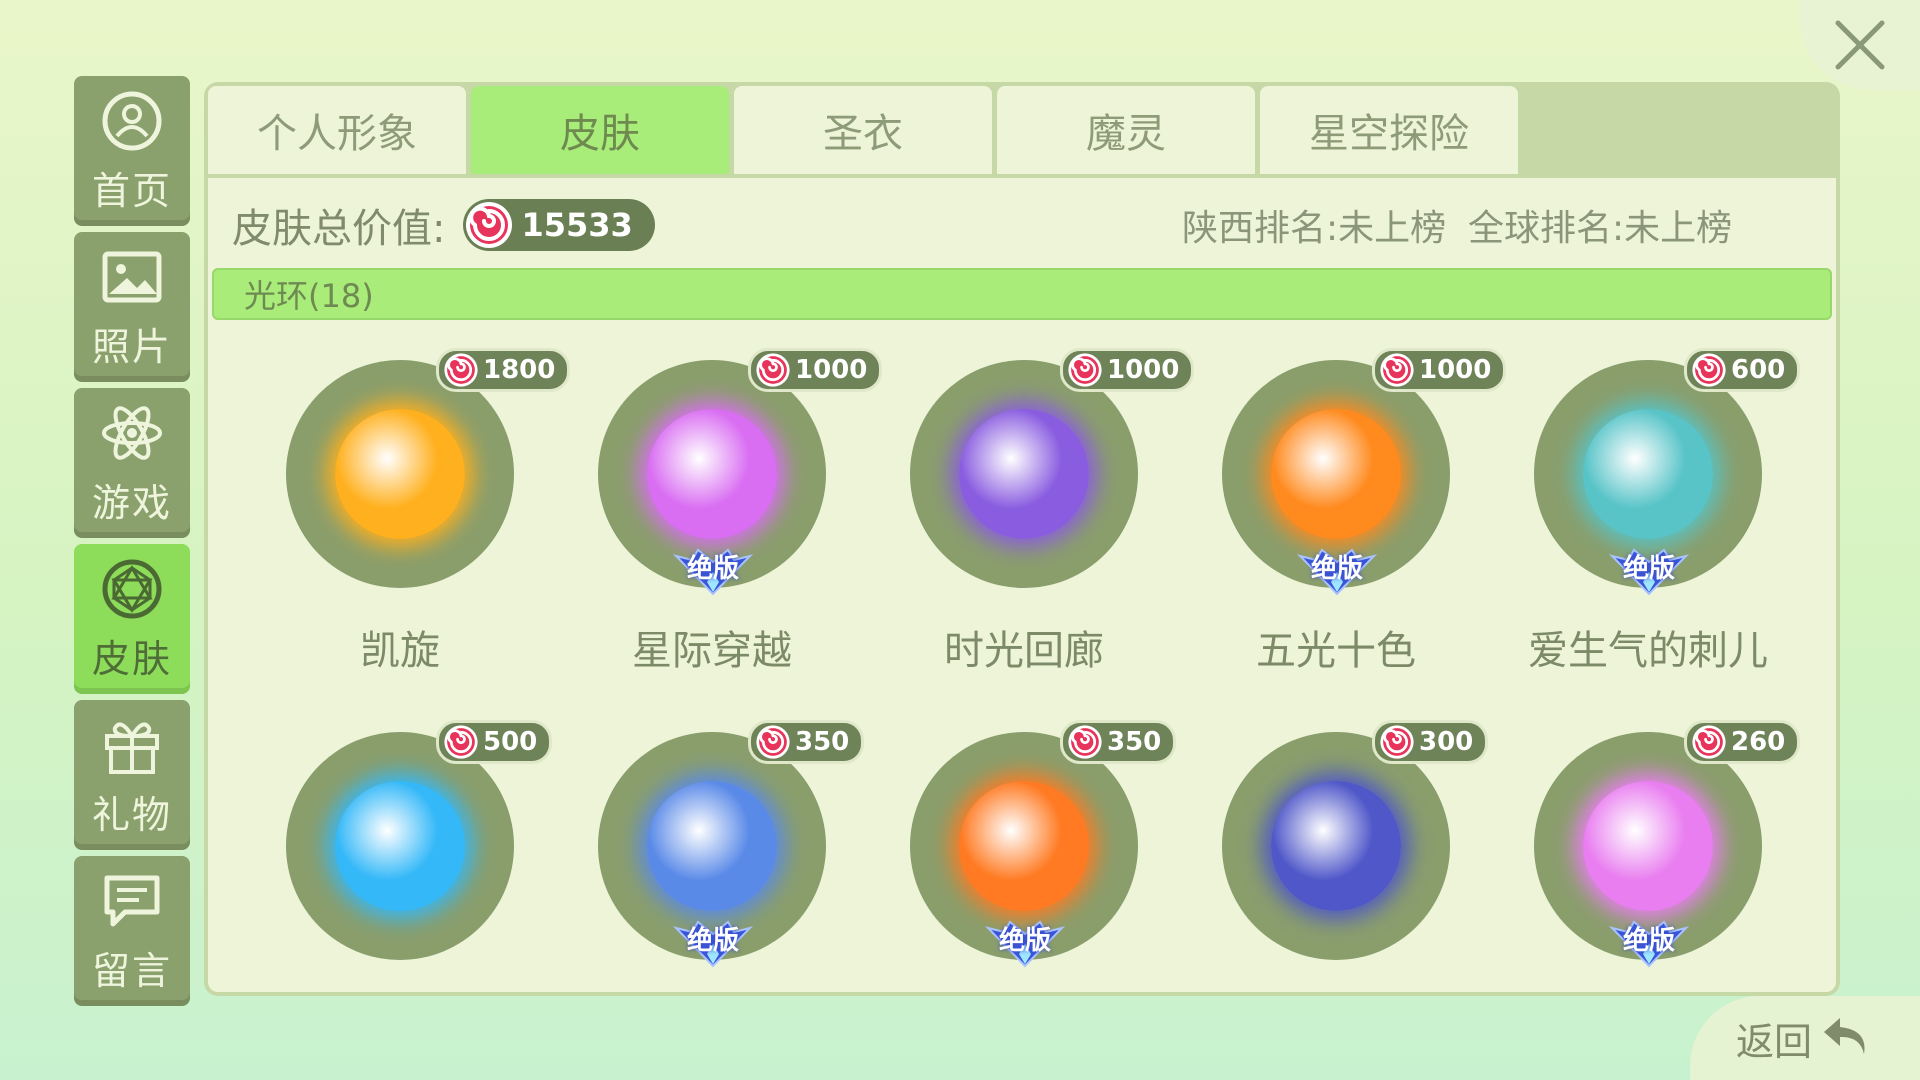  I want to click on skin-name: 时光回廊, so click(1024, 651).